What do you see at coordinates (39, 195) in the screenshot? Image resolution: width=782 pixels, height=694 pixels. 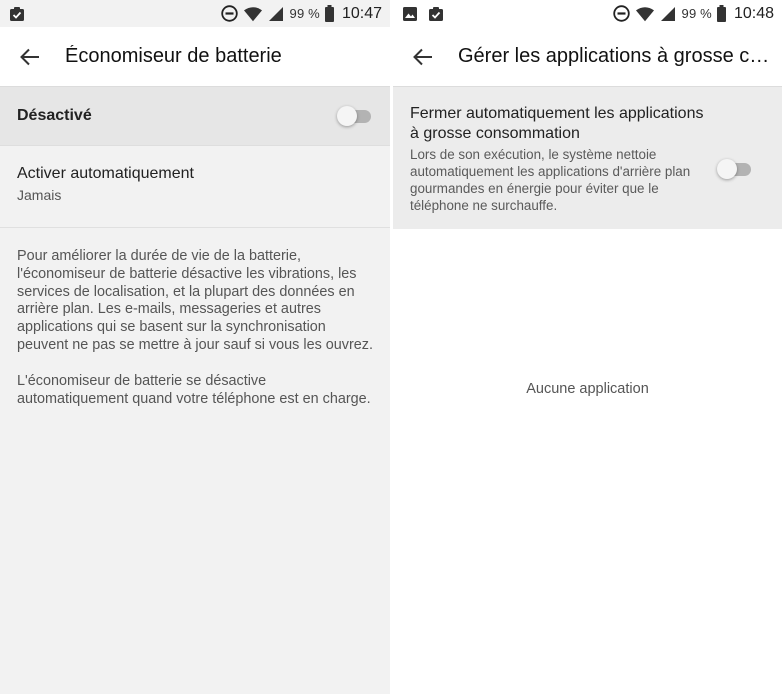 I see `auto-activate-summary: Jamais` at bounding box center [39, 195].